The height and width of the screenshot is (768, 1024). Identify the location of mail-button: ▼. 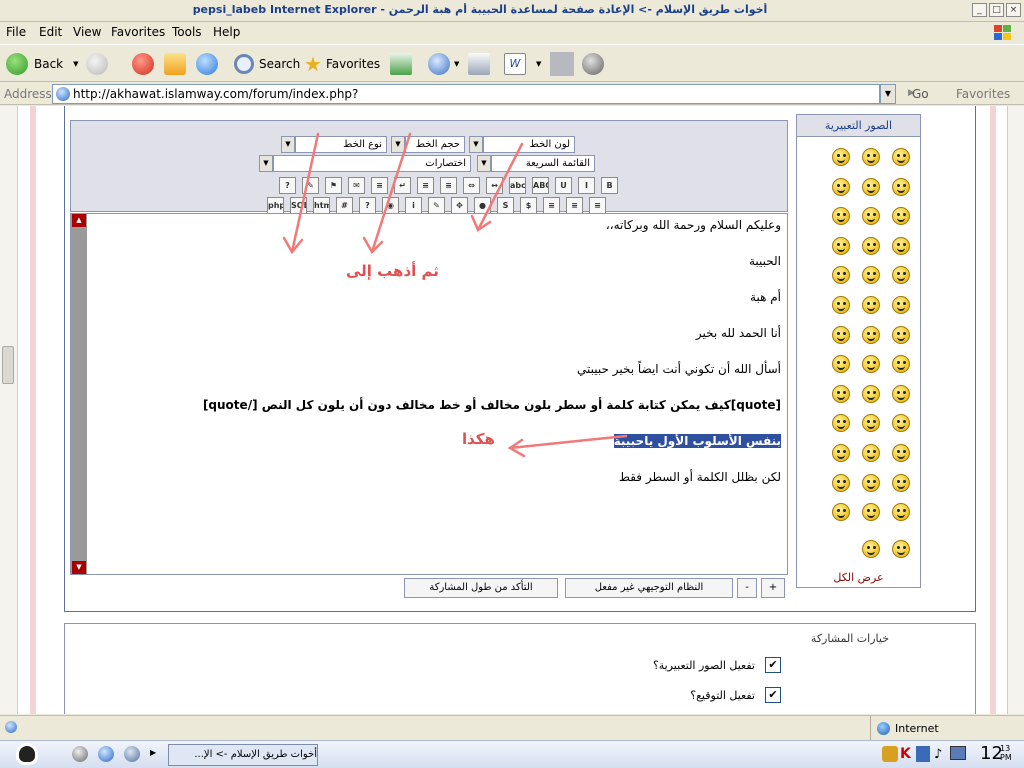
(443, 64).